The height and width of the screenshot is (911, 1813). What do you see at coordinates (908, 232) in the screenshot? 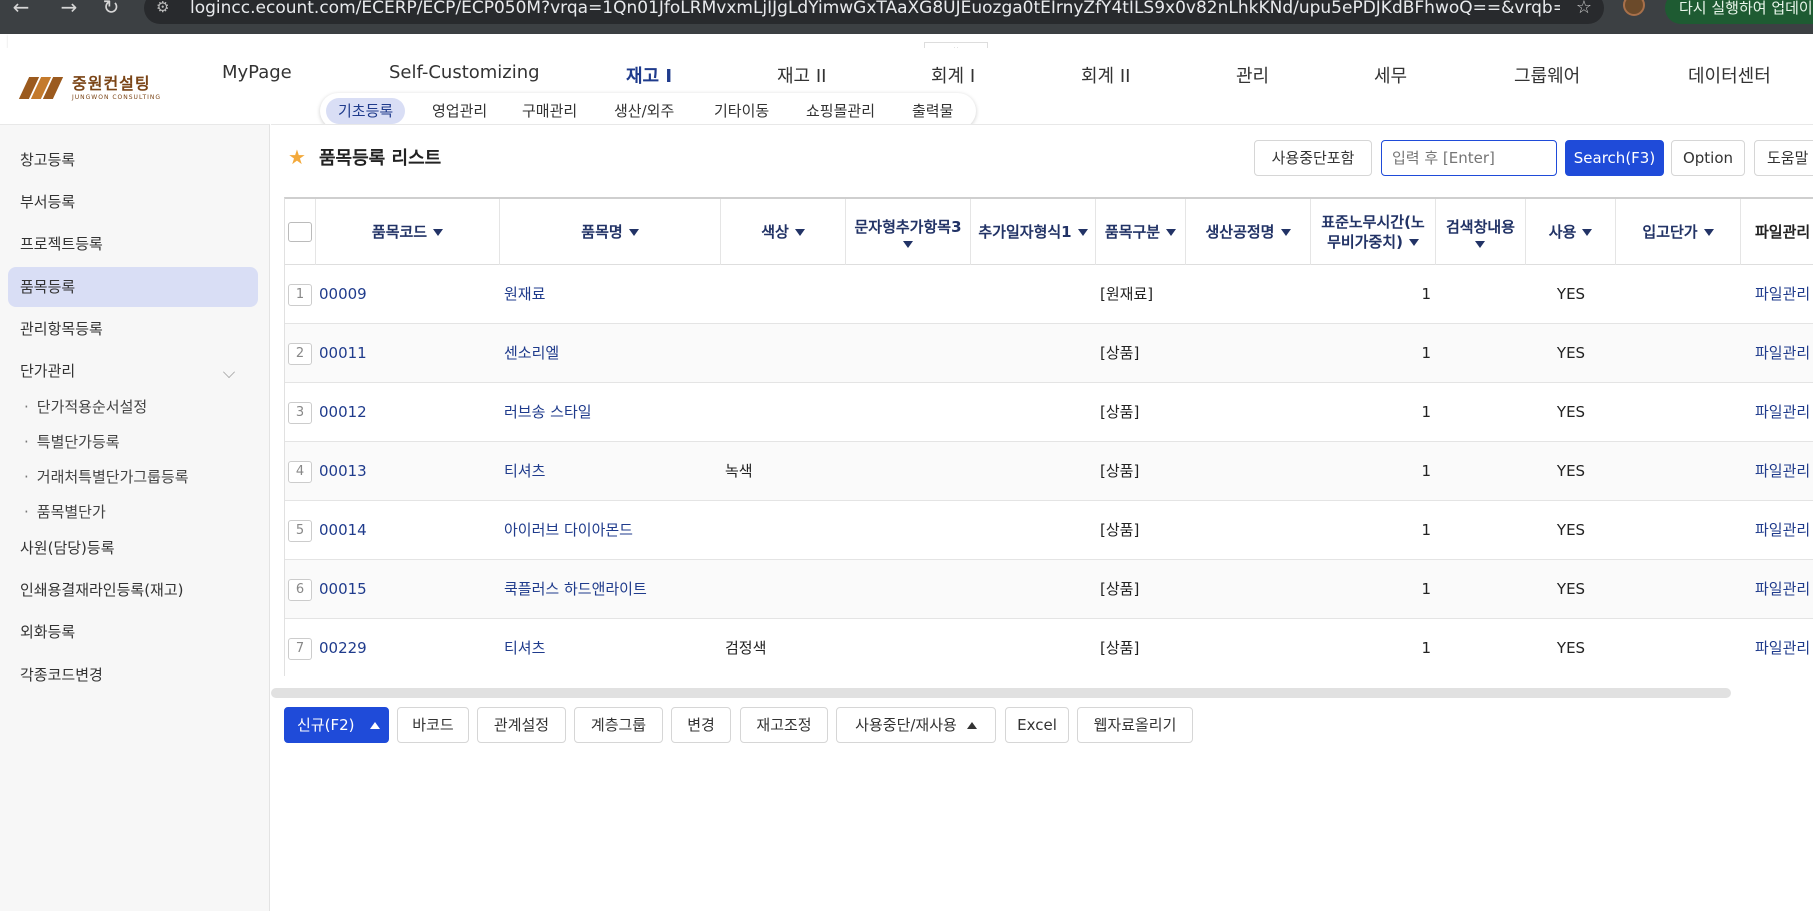
I see `column-custom-text-3: 문자형추가항목3` at bounding box center [908, 232].